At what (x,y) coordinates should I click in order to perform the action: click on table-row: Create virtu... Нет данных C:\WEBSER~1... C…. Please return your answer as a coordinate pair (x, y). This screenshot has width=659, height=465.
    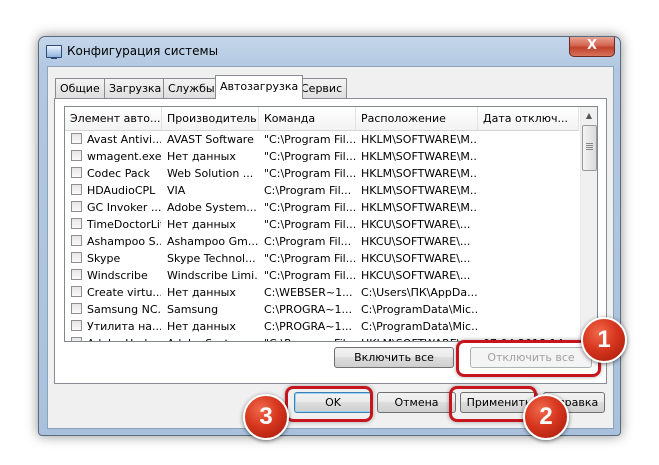
    Looking at the image, I should click on (322, 292).